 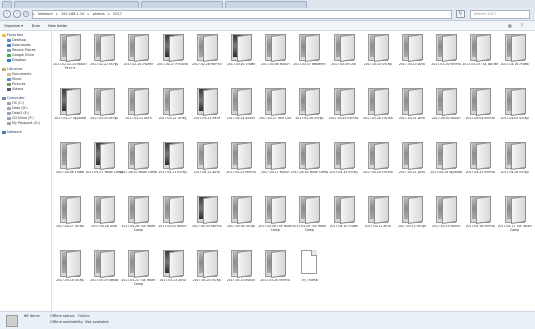 What do you see at coordinates (23, 123) in the screenshot?
I see `nav-item-drive-g: My Passport (G:)` at bounding box center [23, 123].